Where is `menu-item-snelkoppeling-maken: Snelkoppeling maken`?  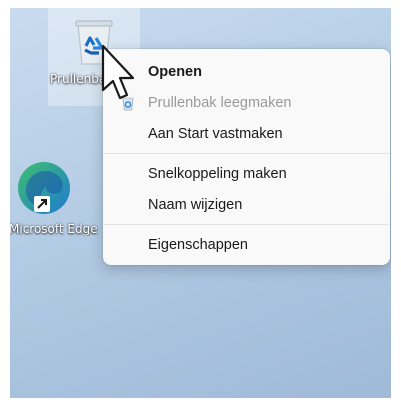
menu-item-snelkoppeling-maken: Snelkoppeling maken is located at coordinates (246, 174).